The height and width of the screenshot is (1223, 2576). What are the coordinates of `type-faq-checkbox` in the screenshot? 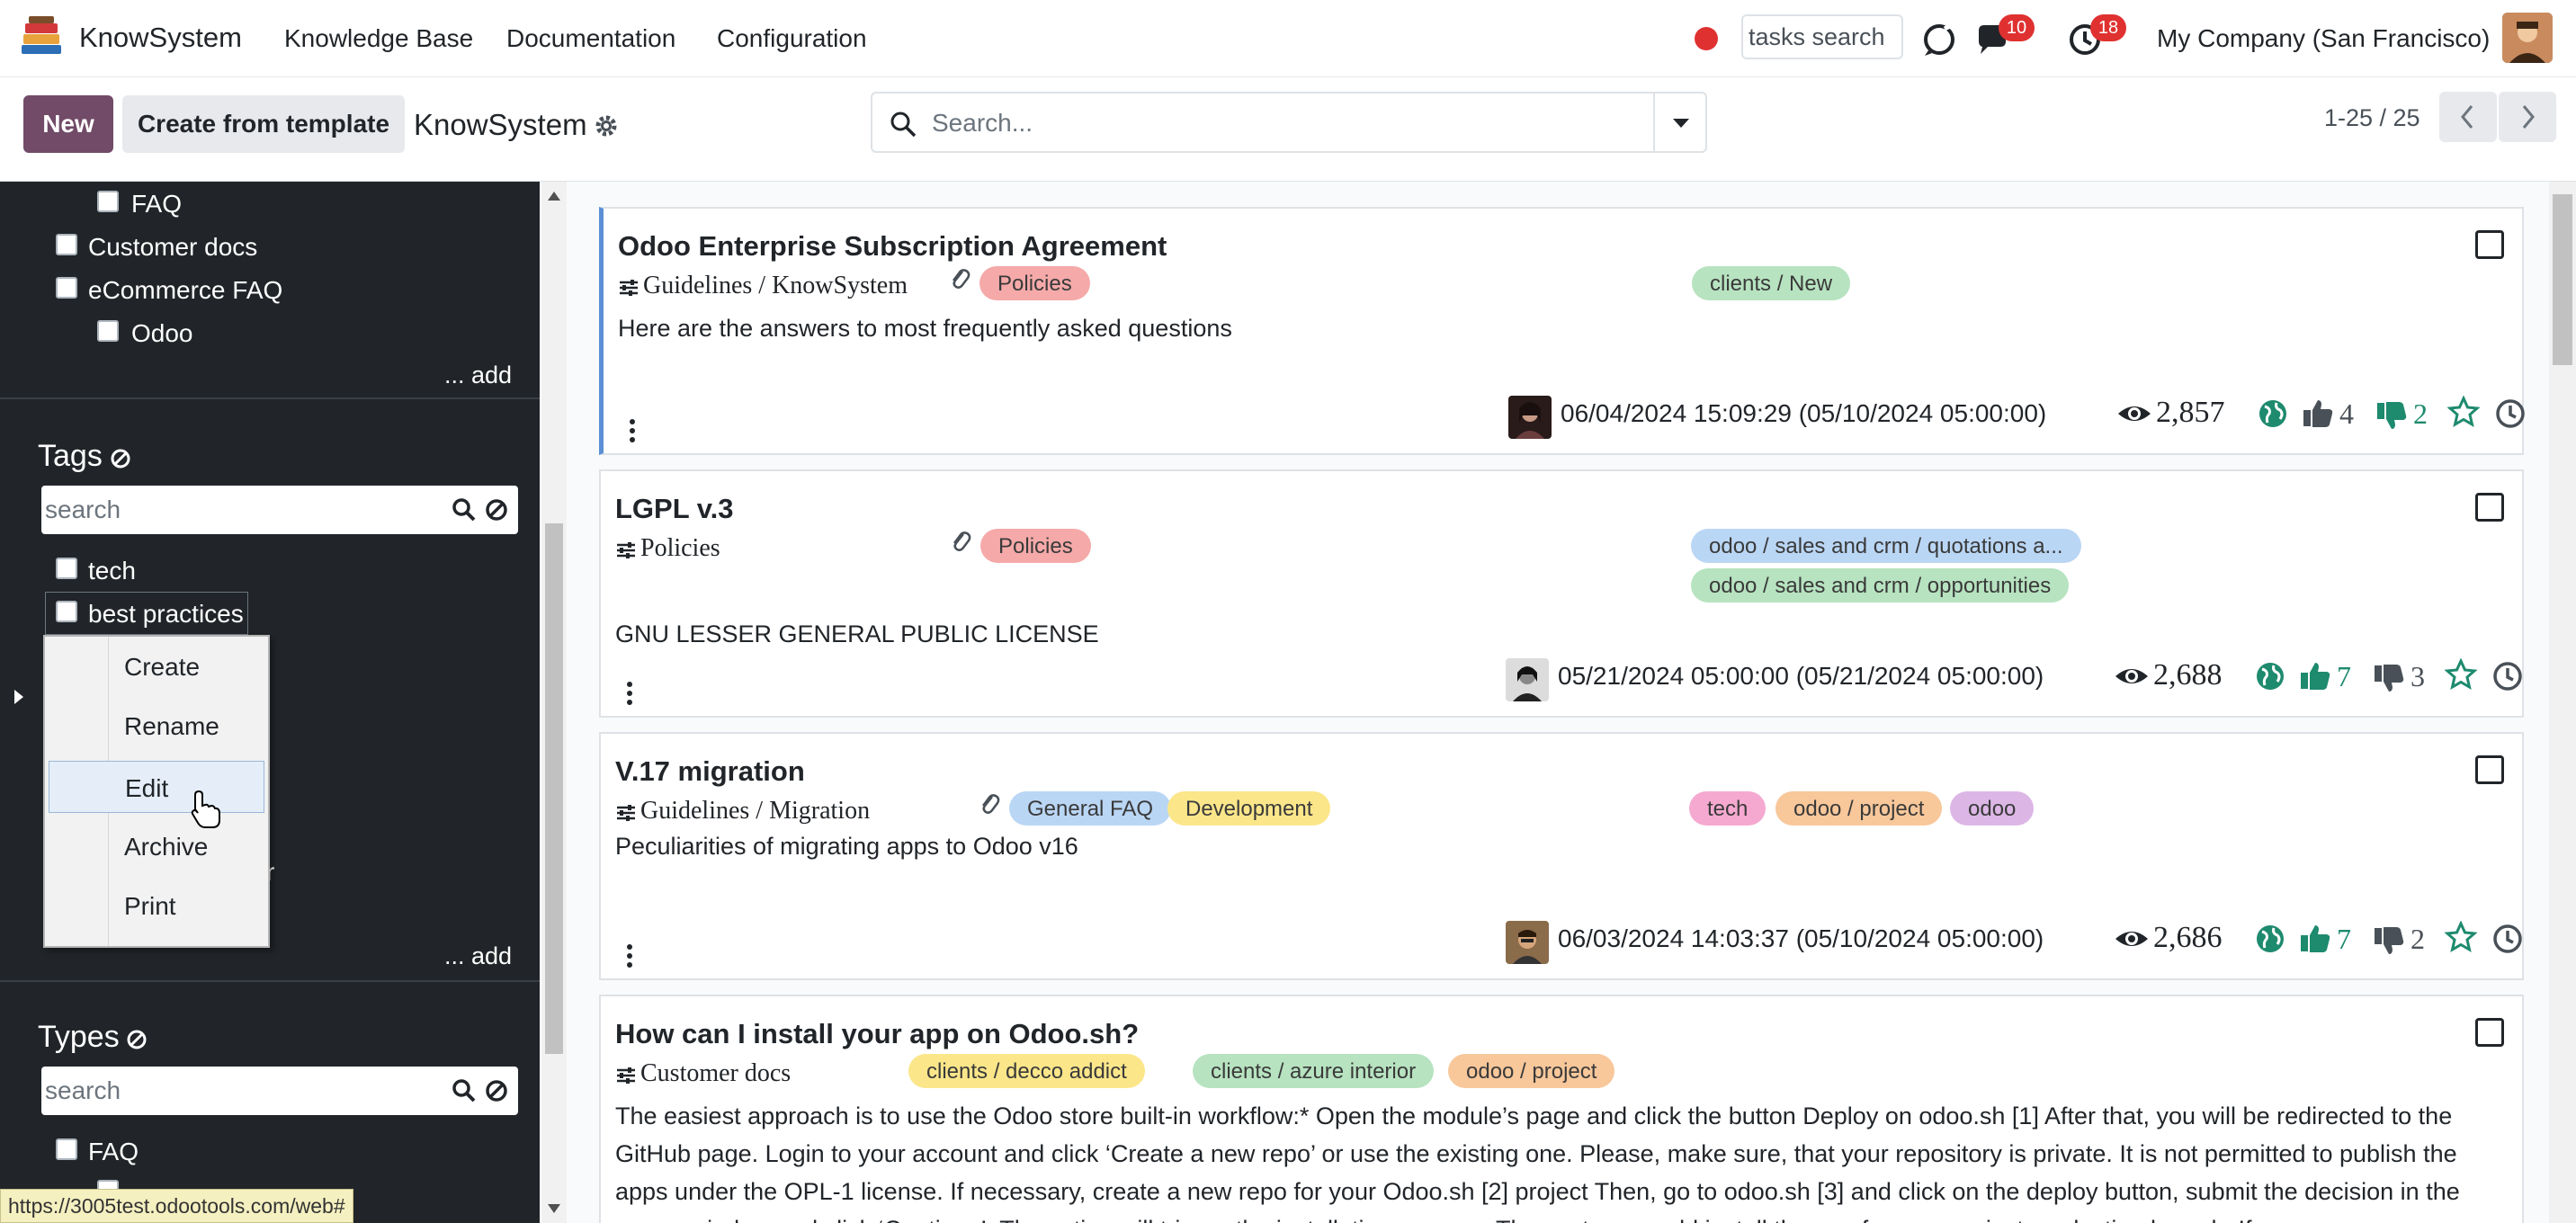 It's located at (66, 1149).